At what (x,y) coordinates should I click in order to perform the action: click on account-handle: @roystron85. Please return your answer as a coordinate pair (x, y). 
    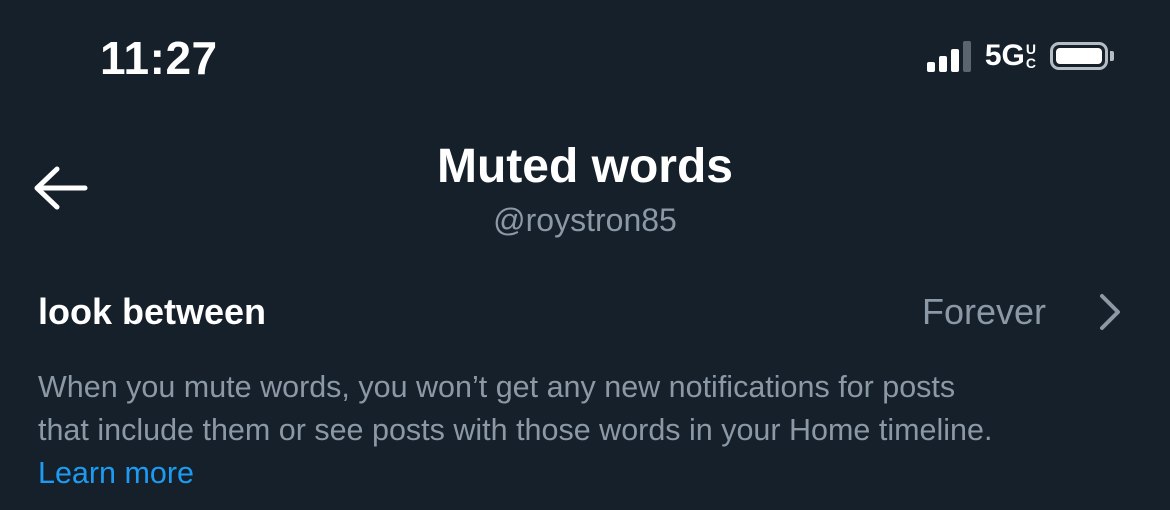
    Looking at the image, I should click on (585, 220).